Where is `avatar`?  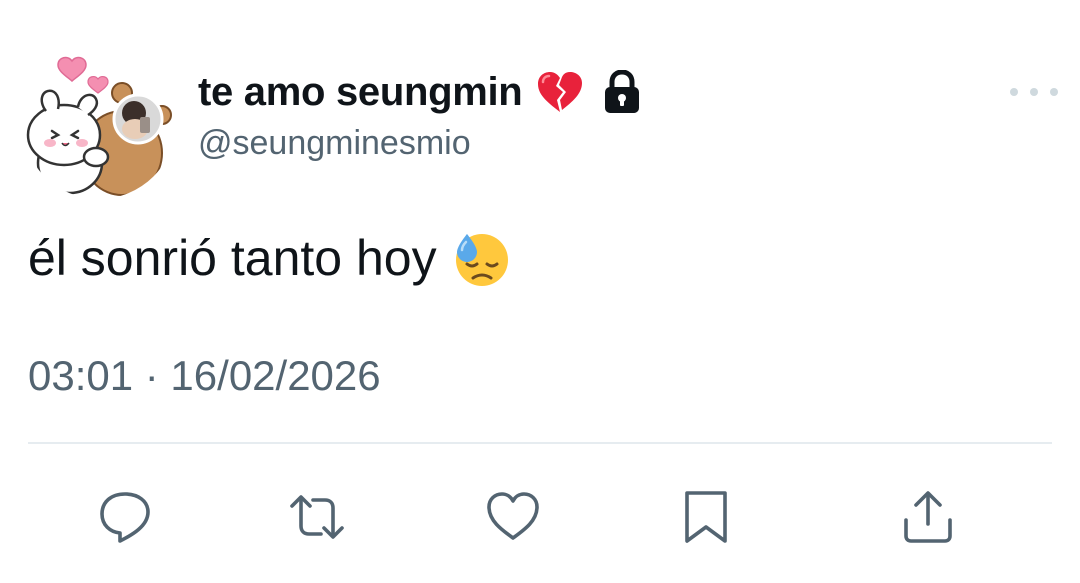 avatar is located at coordinates (99, 122).